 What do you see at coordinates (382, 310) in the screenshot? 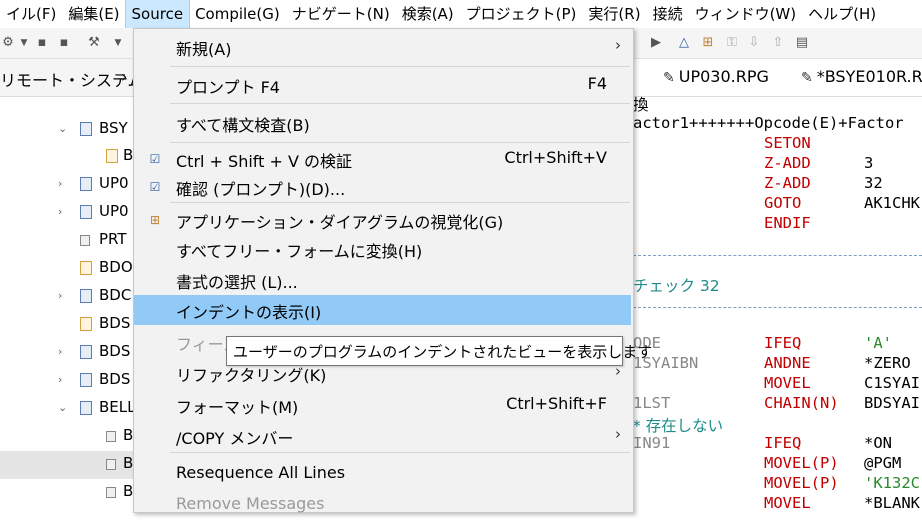
I see `menu-item-show-indentation: インデントの表示(I)` at bounding box center [382, 310].